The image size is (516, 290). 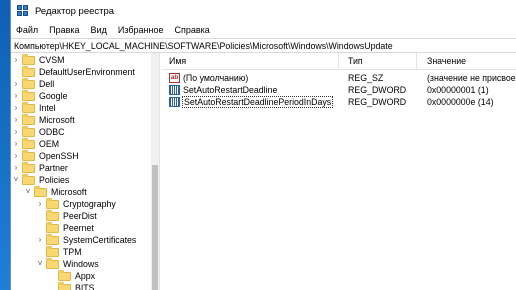 I want to click on value-name: SetAutoRestartDeadlinePeriodInDays, so click(x=257, y=102).